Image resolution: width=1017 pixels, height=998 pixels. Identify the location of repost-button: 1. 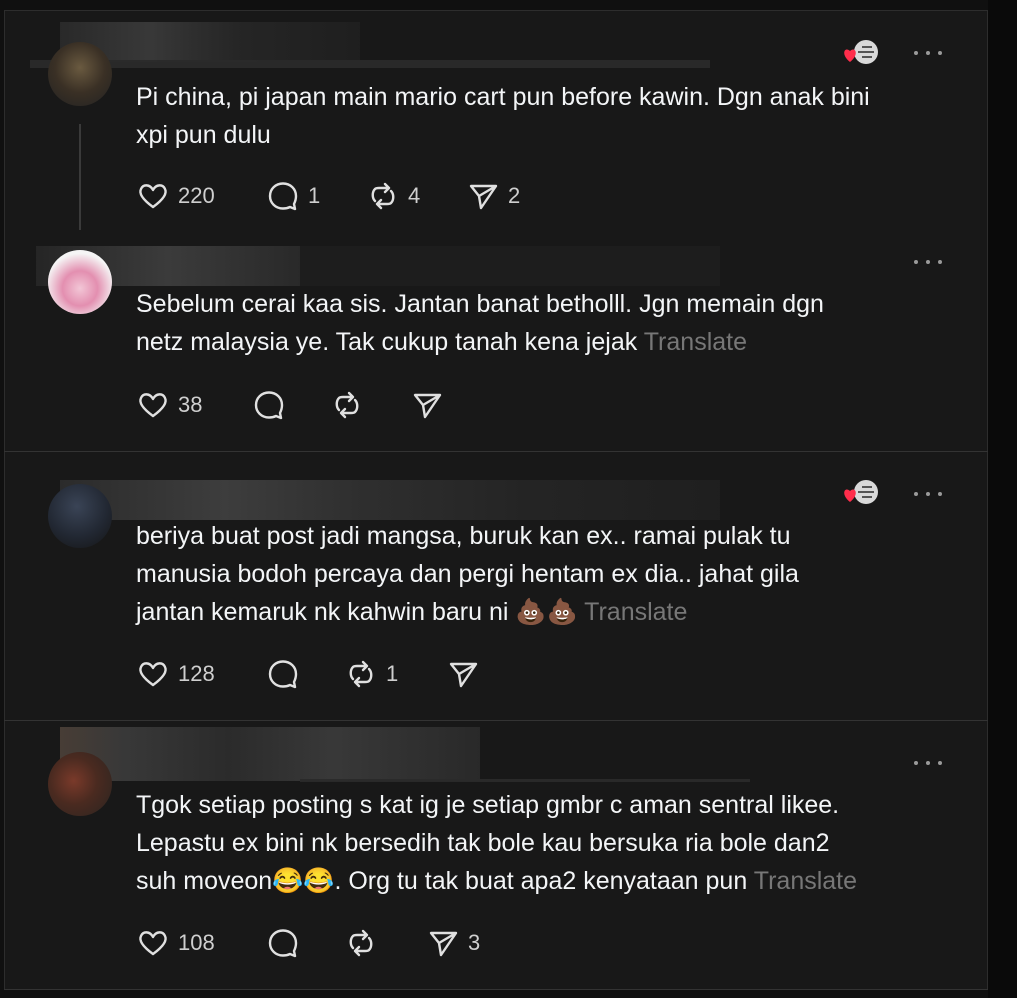
(371, 674).